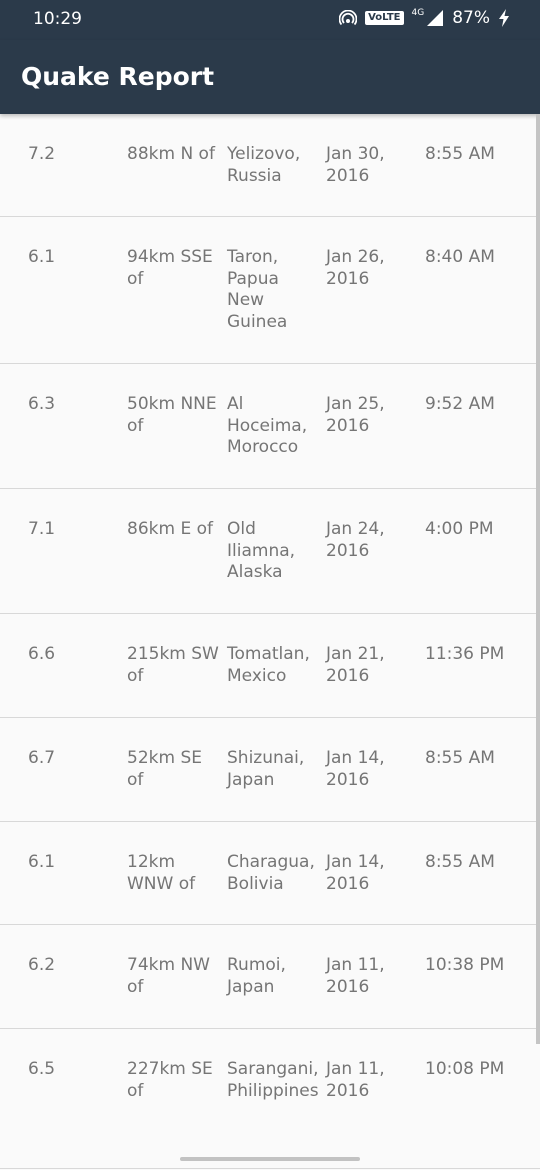 The width and height of the screenshot is (540, 1170). I want to click on date-label: Jan 24, 2016, so click(355, 540).